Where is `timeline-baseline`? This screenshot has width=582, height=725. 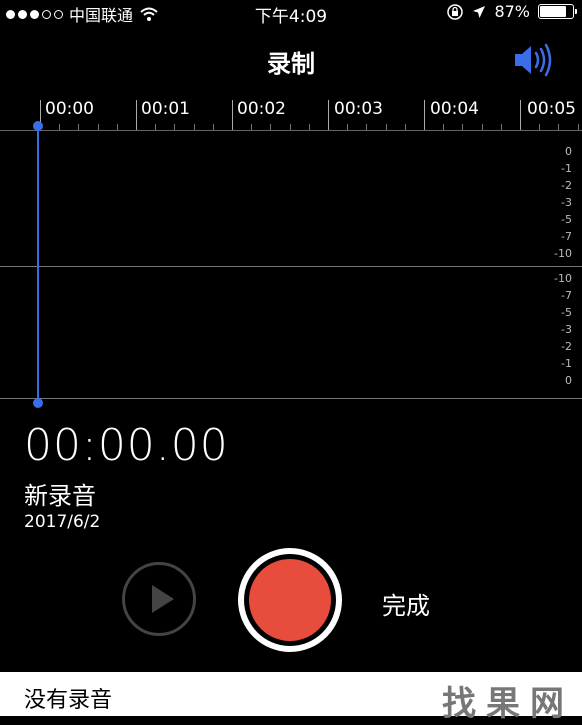 timeline-baseline is located at coordinates (291, 130).